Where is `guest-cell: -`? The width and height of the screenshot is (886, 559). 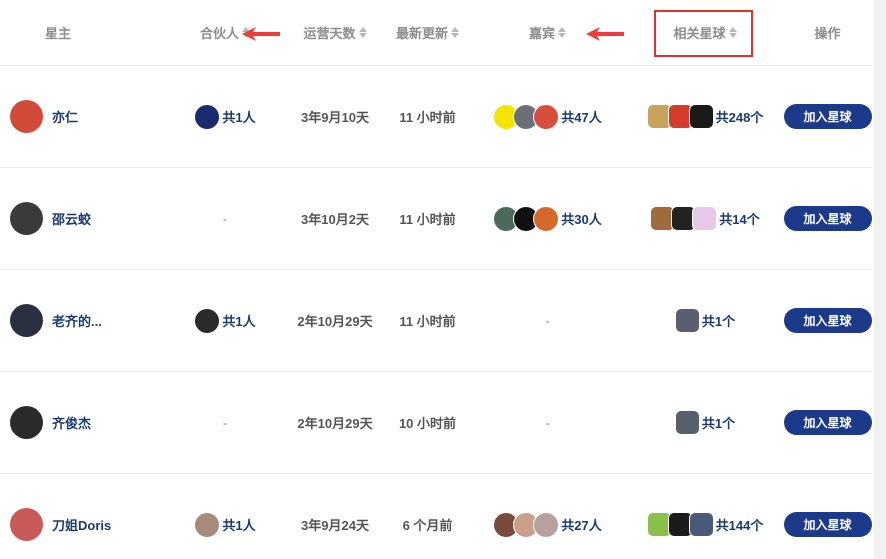 guest-cell: - is located at coordinates (547, 320).